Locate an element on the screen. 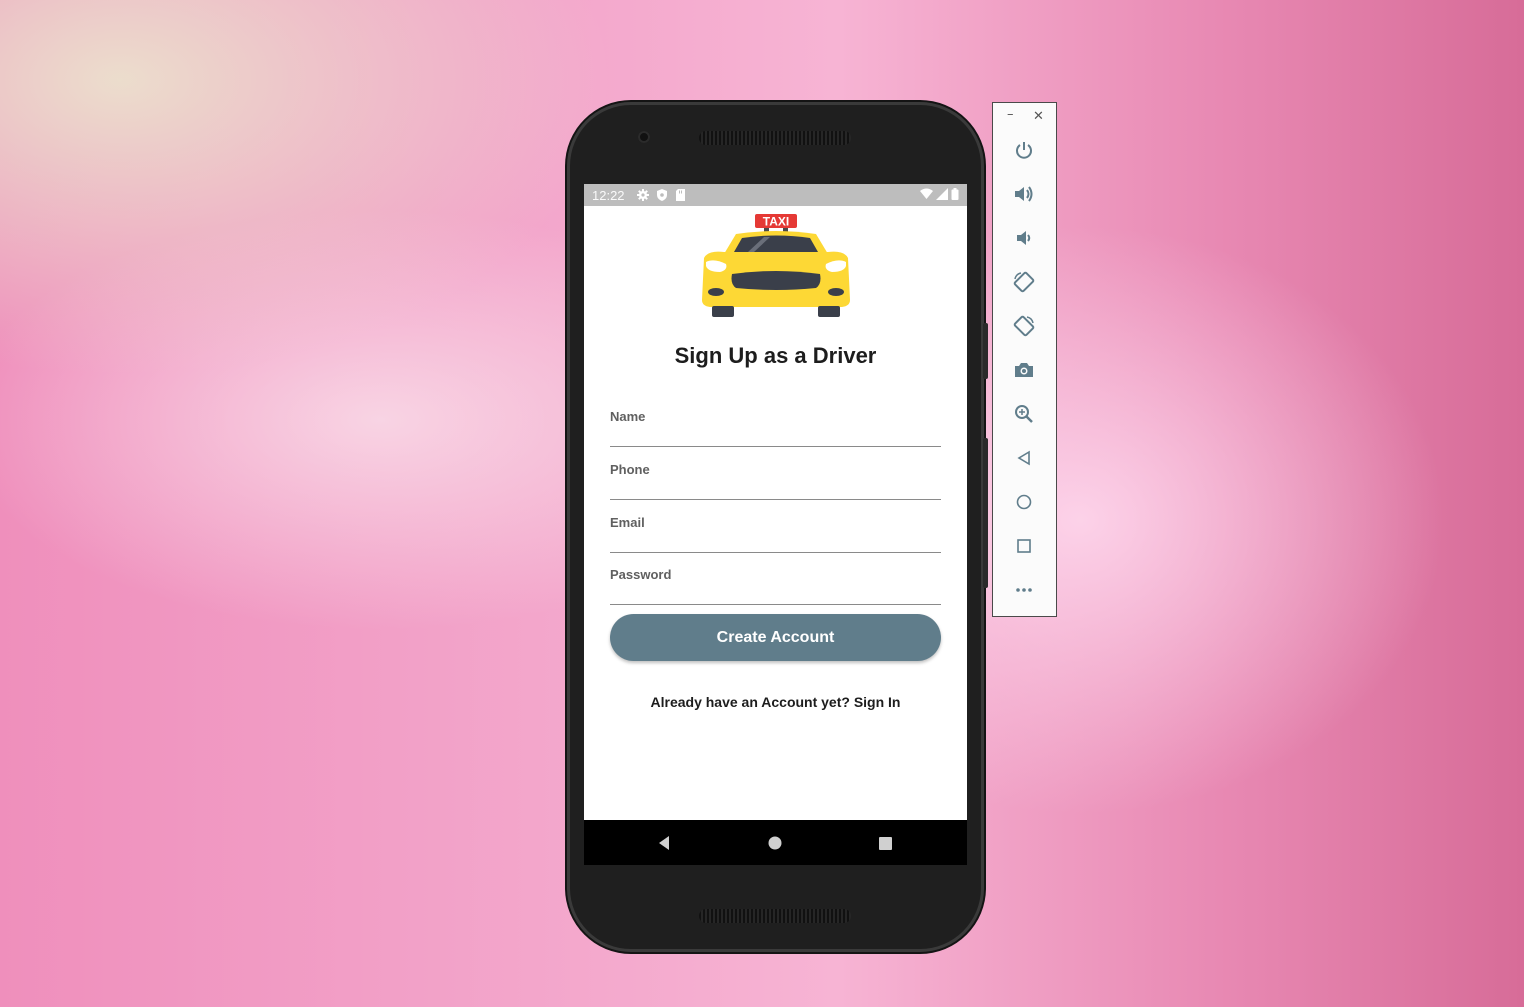 This screenshot has height=1007, width=1524. rotate-left-icon is located at coordinates (1024, 282).